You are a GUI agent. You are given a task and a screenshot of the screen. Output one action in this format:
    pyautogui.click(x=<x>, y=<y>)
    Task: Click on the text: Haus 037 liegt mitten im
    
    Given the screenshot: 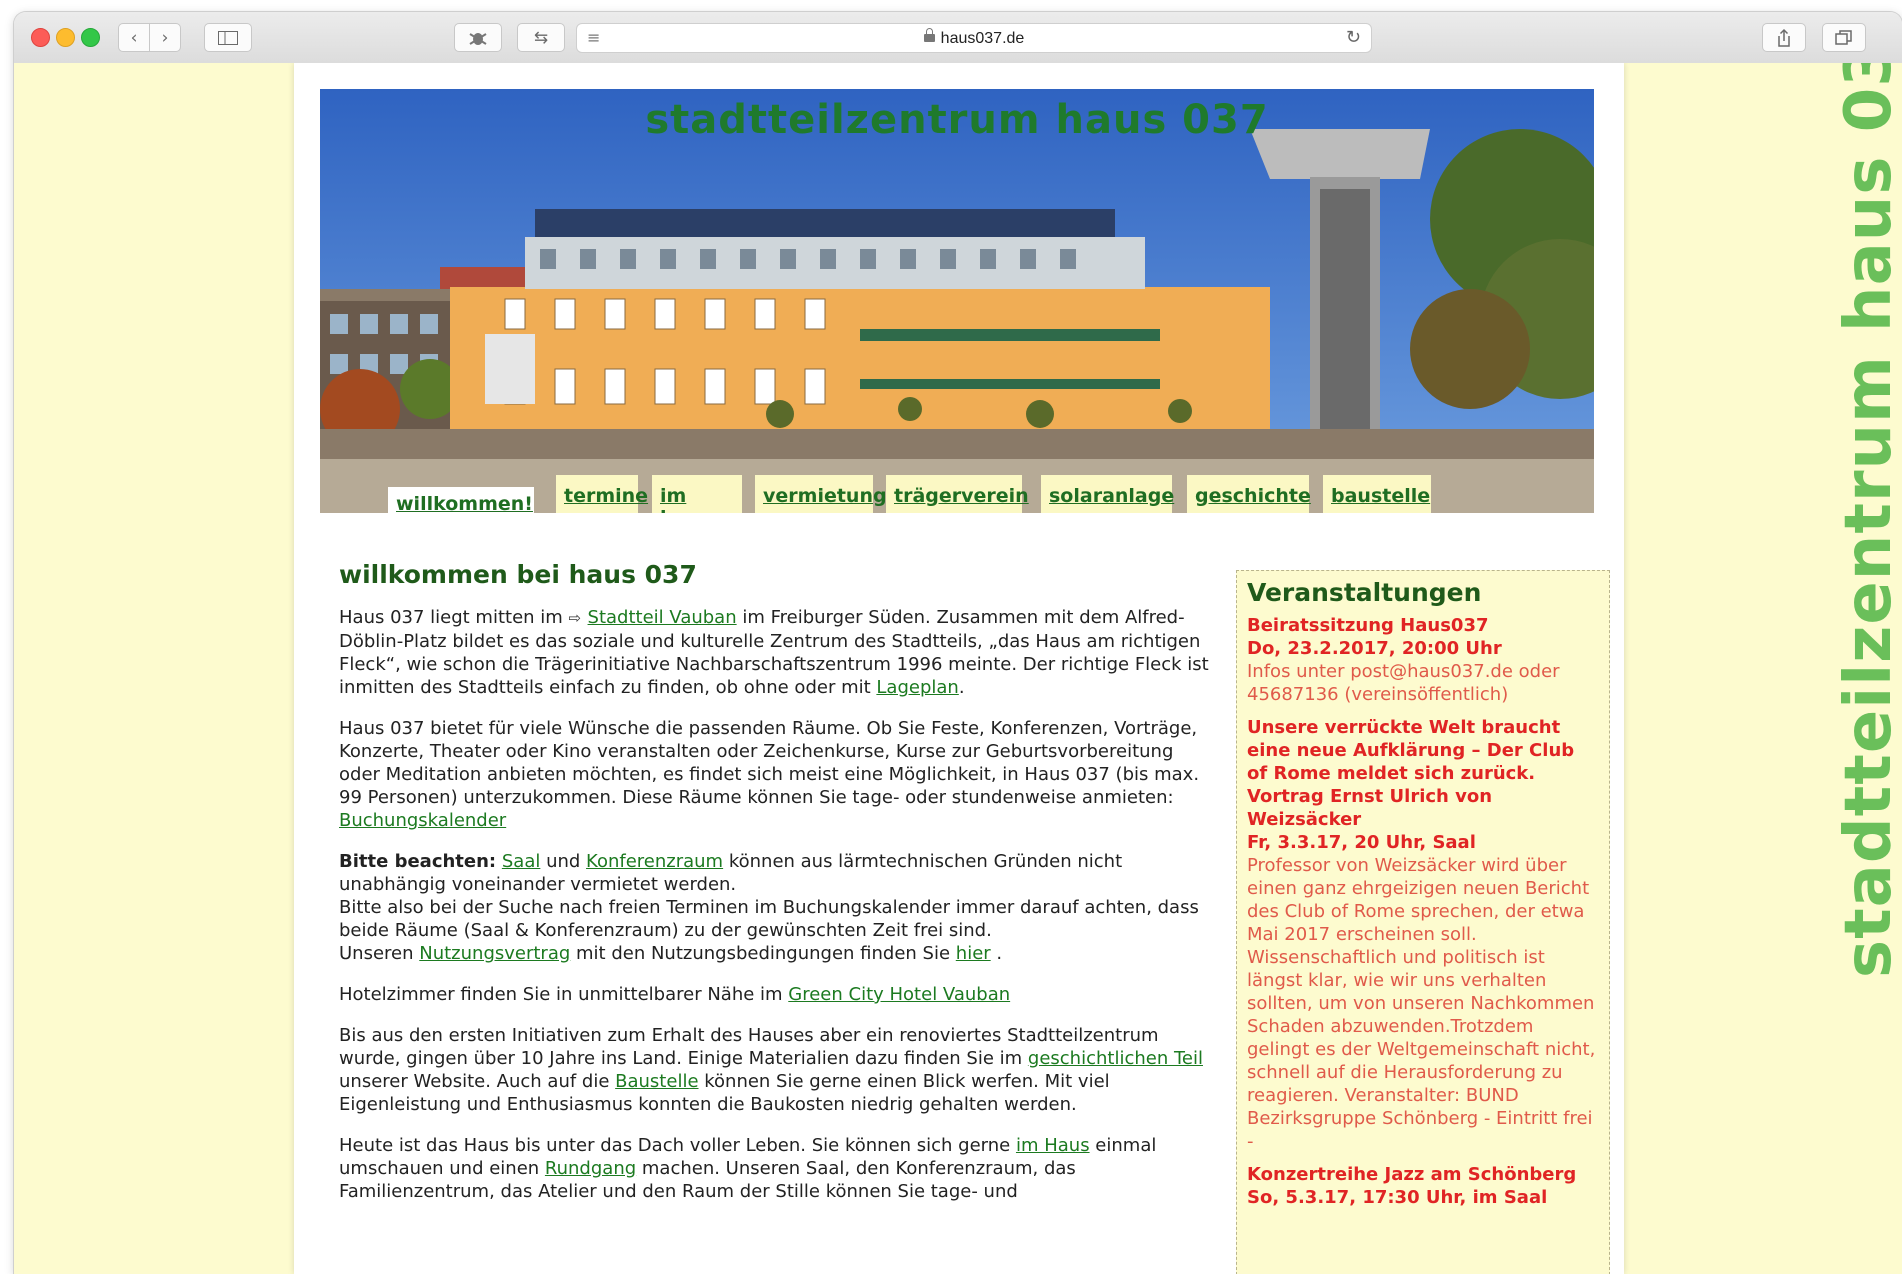 What is the action you would take?
    pyautogui.click(x=454, y=617)
    